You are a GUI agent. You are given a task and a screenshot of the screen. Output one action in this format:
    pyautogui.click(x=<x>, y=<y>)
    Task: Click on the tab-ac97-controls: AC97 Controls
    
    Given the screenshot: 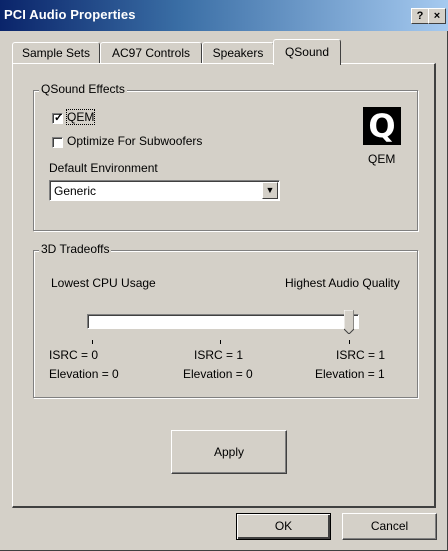 What is the action you would take?
    pyautogui.click(x=151, y=53)
    